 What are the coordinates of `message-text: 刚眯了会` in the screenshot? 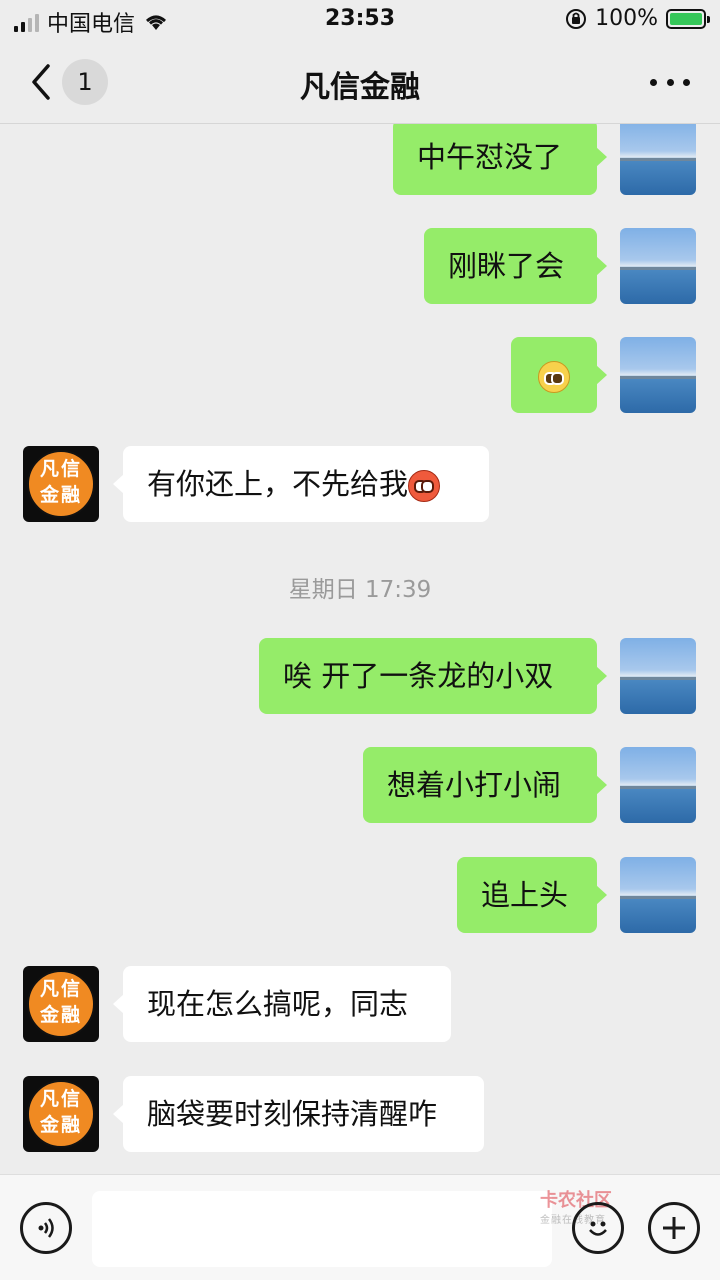 It's located at (506, 266).